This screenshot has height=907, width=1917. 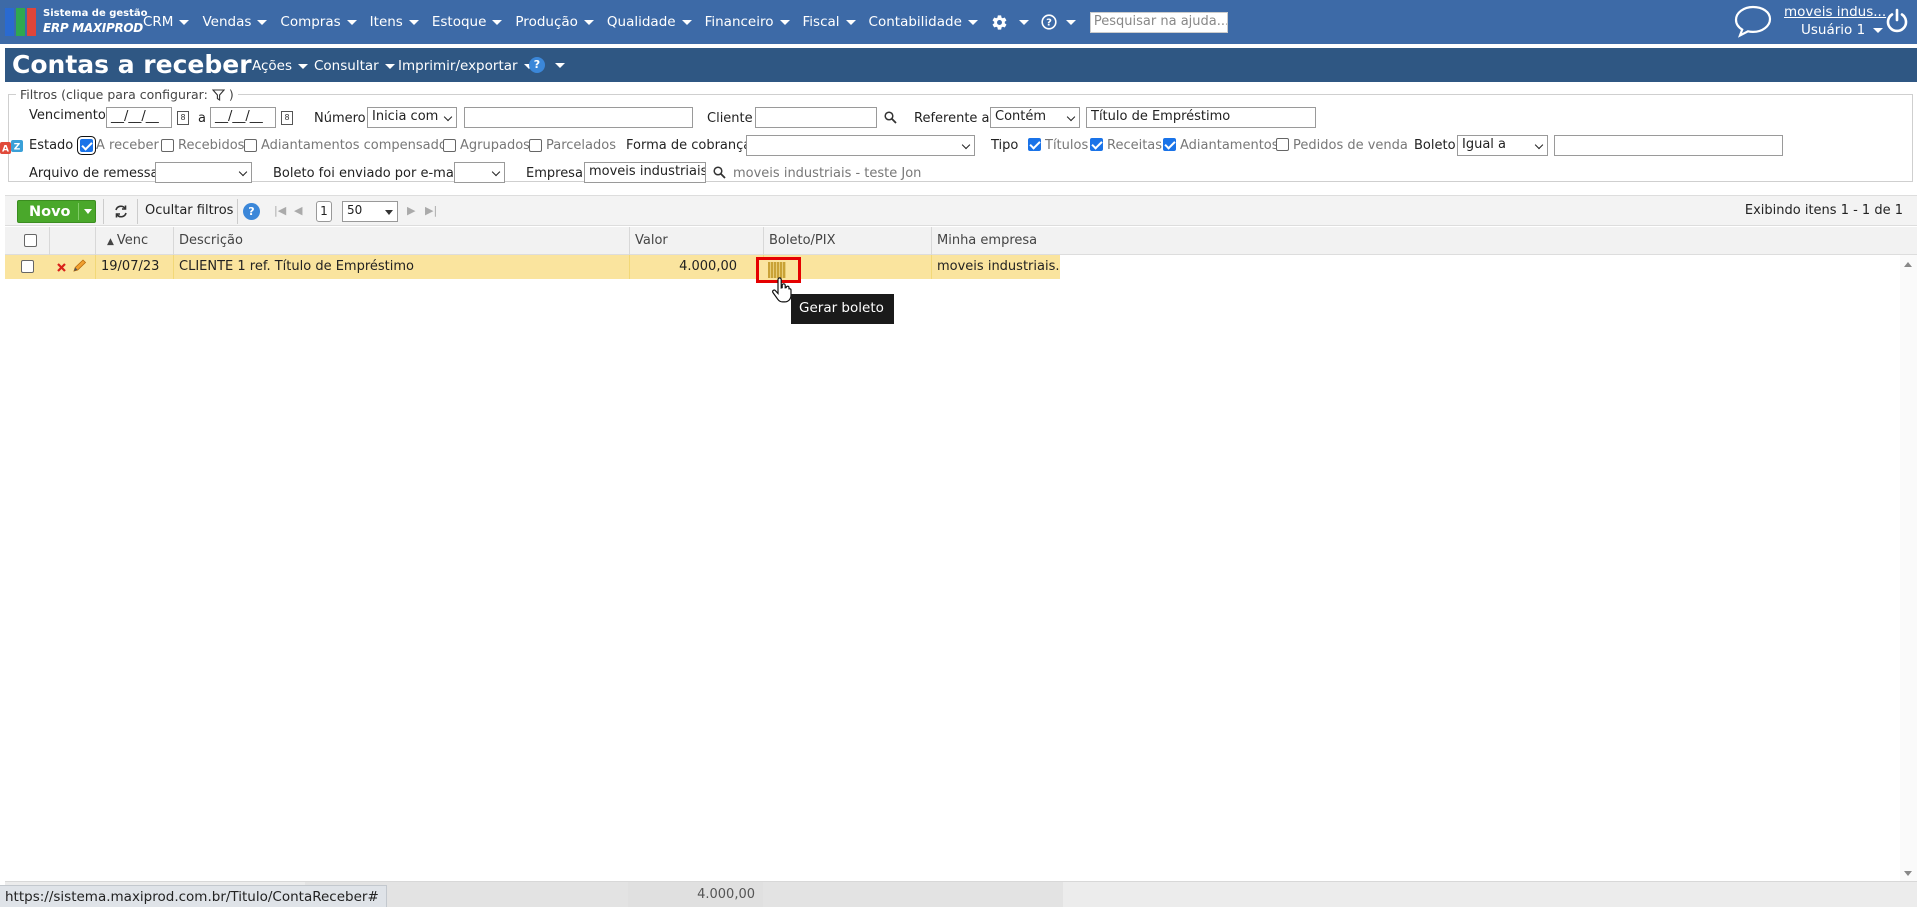 I want to click on edit-pencil-icon, so click(x=80, y=266).